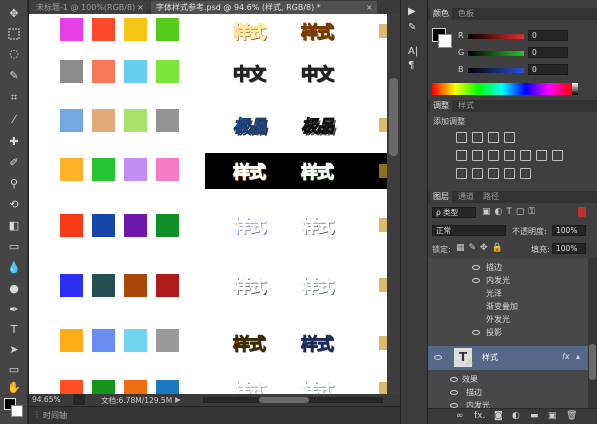  Describe the element at coordinates (466, 14) in the screenshot. I see `tab-swatches: 色板` at that location.